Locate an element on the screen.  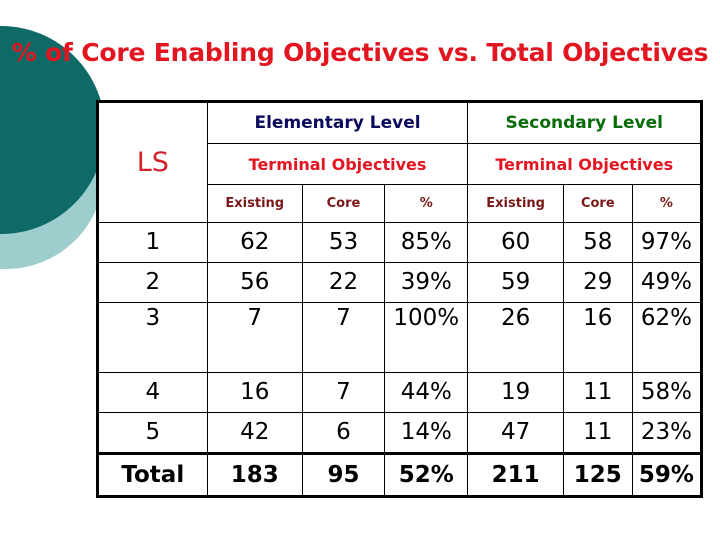
cell-elementary-existing: 56 is located at coordinates (254, 282).